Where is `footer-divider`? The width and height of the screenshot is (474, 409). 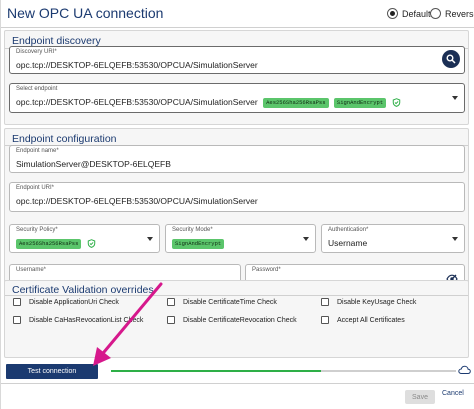 footer-divider is located at coordinates (237, 383).